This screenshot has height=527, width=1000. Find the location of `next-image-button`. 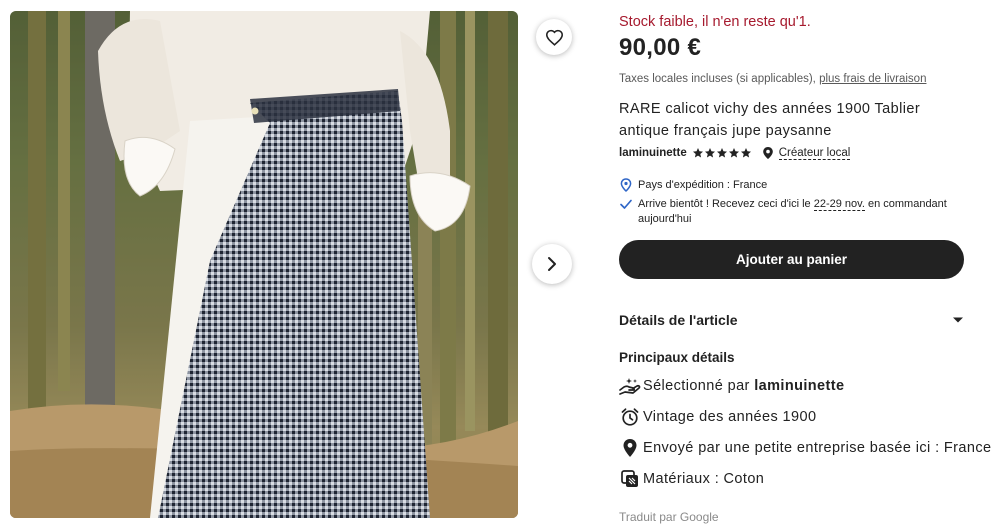

next-image-button is located at coordinates (552, 264).